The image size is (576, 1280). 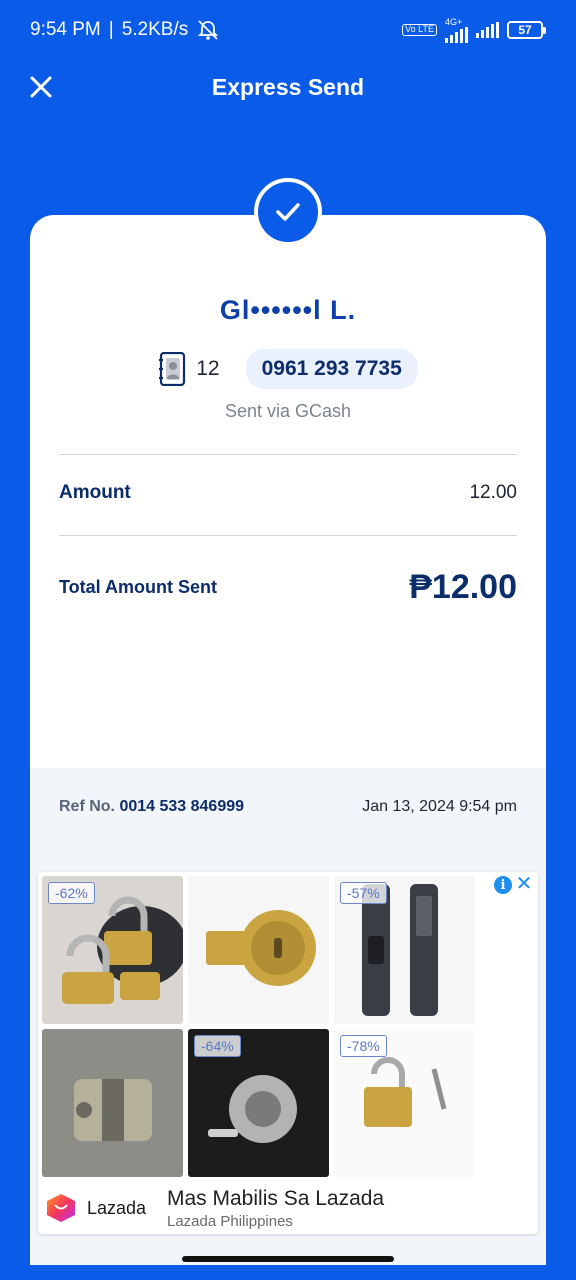 I want to click on total-value: ₱12.00, so click(x=463, y=586).